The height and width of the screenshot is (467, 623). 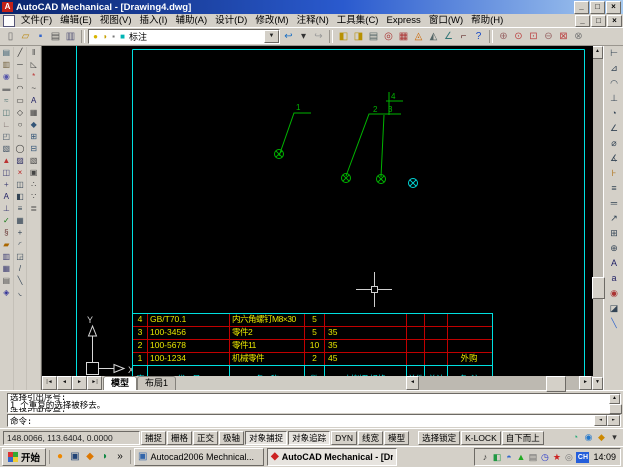 What do you see at coordinates (503, 36) in the screenshot?
I see `pan-icon: ⊕` at bounding box center [503, 36].